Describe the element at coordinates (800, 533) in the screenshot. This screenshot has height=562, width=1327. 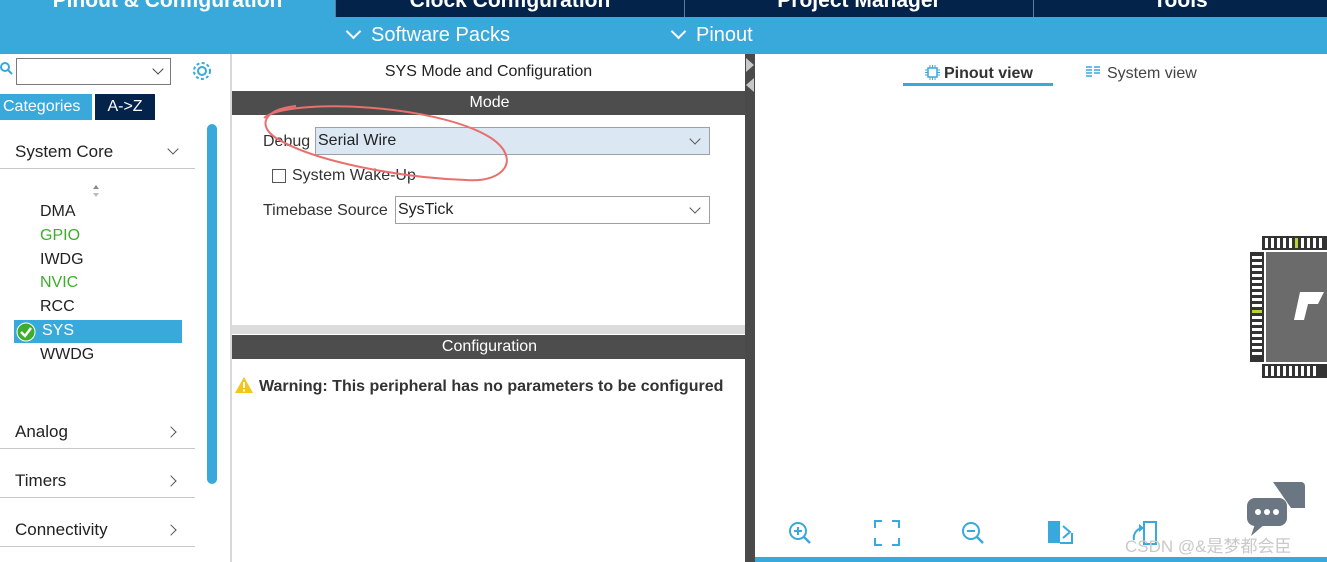
I see `zoom-in-icon` at that location.